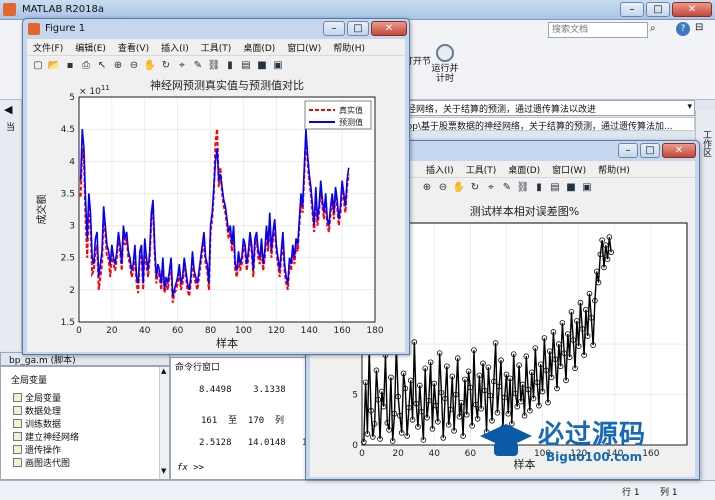  Describe the element at coordinates (349, 47) in the screenshot. I see `fig1-menu-item: 帮助(H)` at that location.